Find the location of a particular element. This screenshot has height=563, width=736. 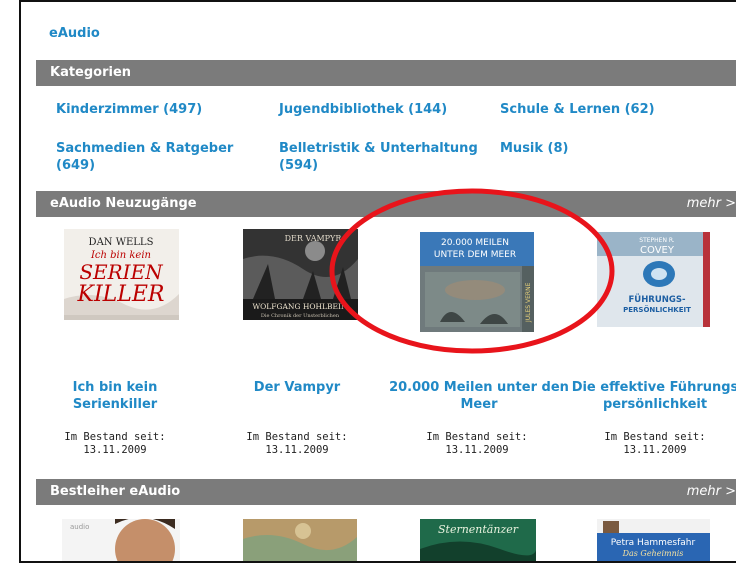

top-borrowers-more-link: mehr > is located at coordinates (711, 491).